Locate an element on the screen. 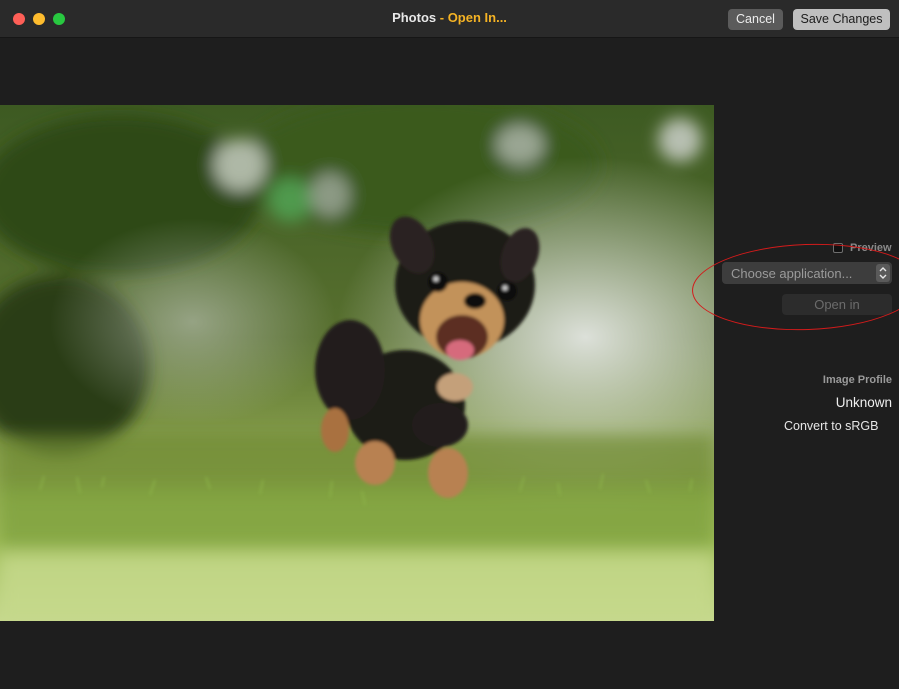 The image size is (899, 689). open-in-button: Open in is located at coordinates (837, 304).